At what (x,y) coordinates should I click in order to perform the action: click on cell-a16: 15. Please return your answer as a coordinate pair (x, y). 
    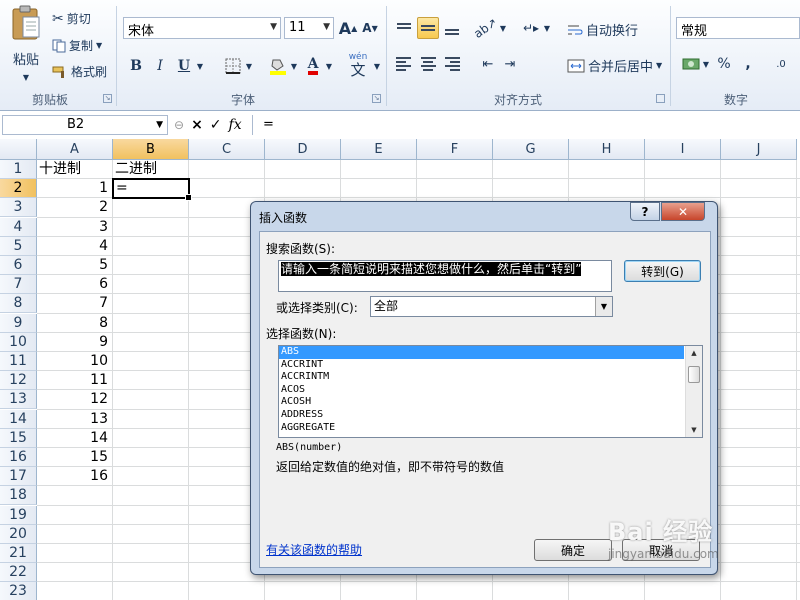
    Looking at the image, I should click on (75, 457).